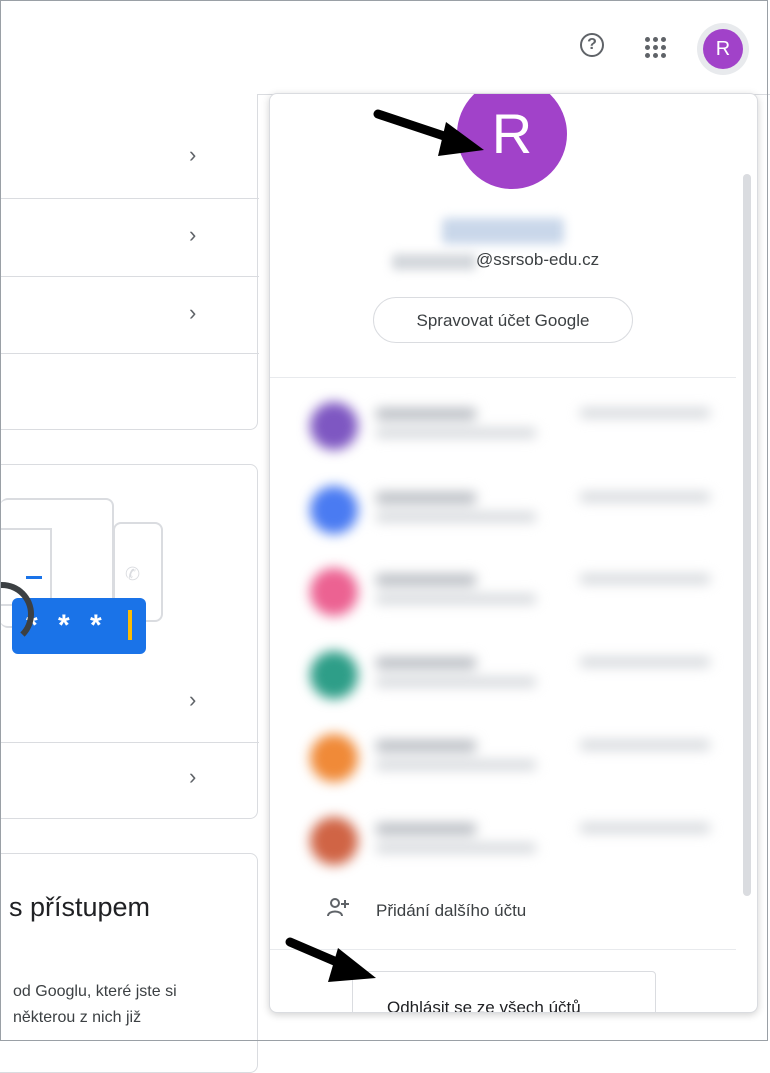 Image resolution: width=770 pixels, height=1073 pixels. I want to click on add-account-link: Přidání dalšího účtu, so click(451, 911).